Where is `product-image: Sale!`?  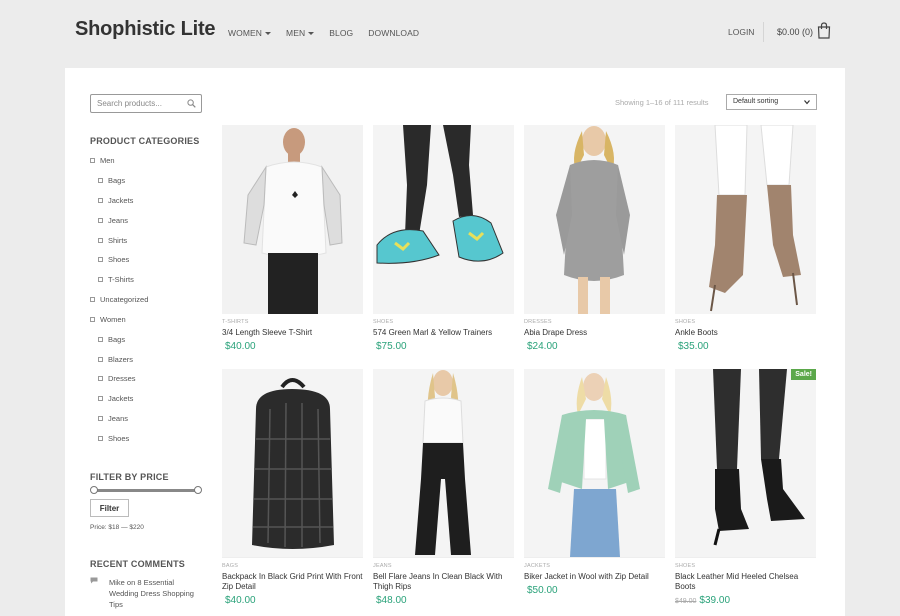 product-image: Sale! is located at coordinates (745, 463).